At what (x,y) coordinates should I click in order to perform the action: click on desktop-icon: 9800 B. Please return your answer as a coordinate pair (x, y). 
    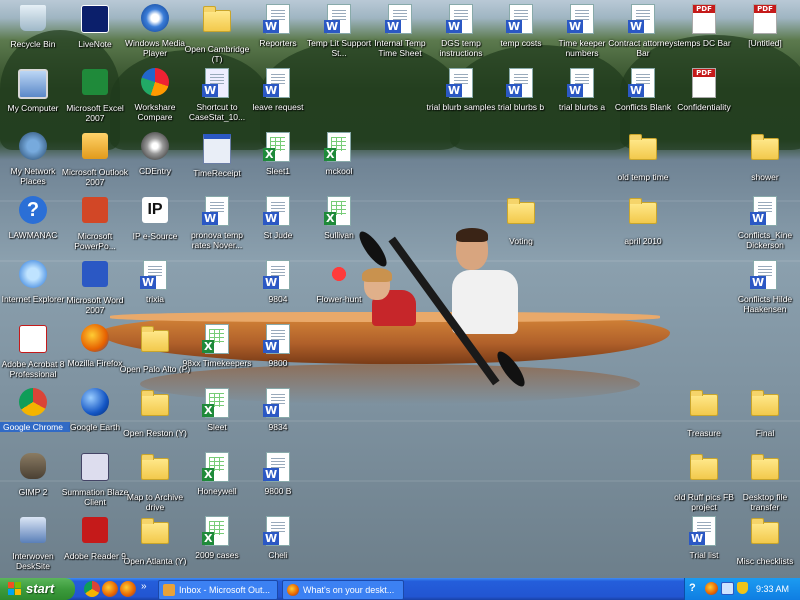
    Looking at the image, I should click on (278, 480).